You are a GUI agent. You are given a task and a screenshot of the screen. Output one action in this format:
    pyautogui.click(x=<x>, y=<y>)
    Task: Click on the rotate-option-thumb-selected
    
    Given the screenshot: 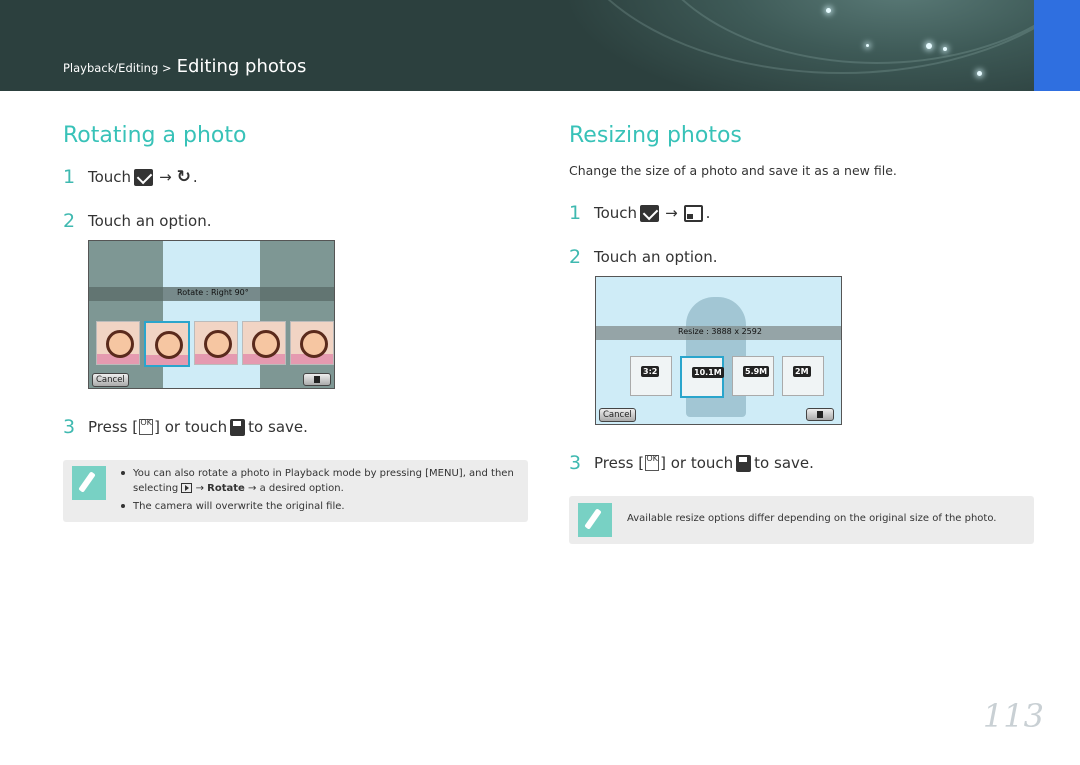 What is the action you would take?
    pyautogui.click(x=167, y=344)
    